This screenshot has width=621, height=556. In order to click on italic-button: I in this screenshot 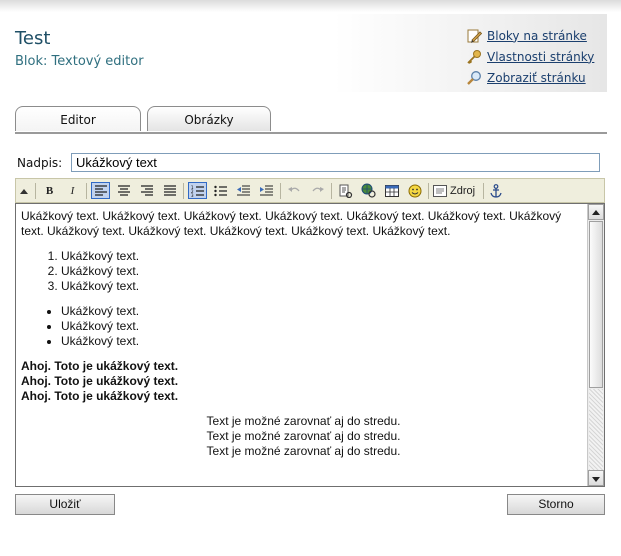, I will do `click(72, 190)`.